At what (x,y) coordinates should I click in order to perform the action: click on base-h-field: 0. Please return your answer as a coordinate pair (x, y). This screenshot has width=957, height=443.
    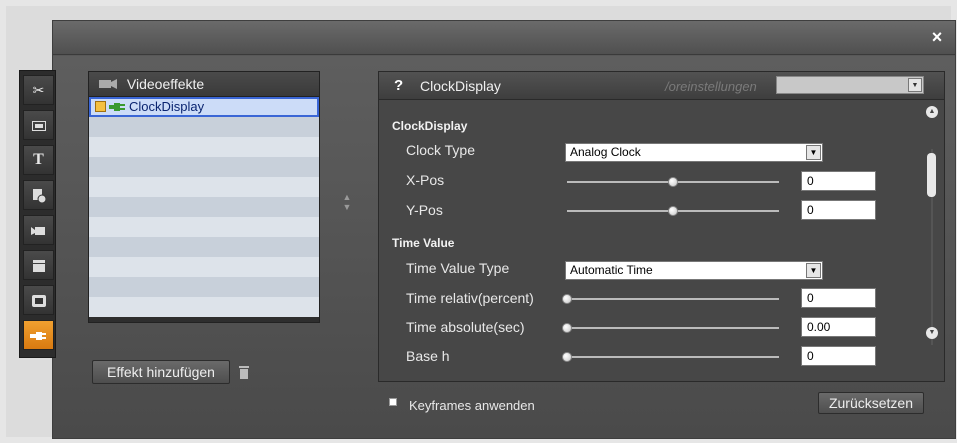
    Looking at the image, I should click on (838, 356).